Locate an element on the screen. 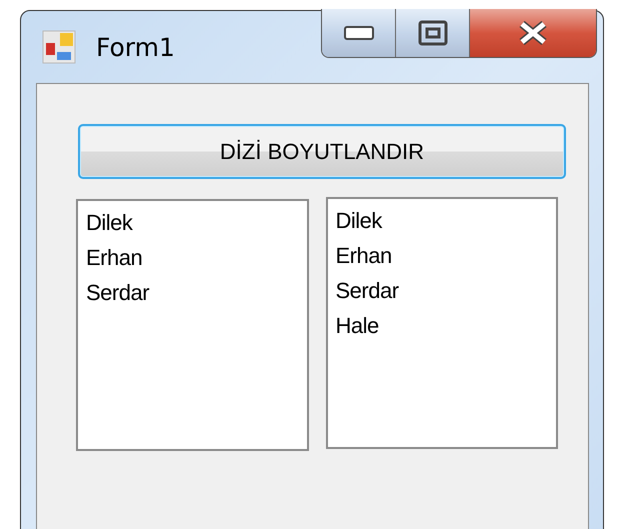 This screenshot has width=619, height=529. close-button is located at coordinates (533, 33).